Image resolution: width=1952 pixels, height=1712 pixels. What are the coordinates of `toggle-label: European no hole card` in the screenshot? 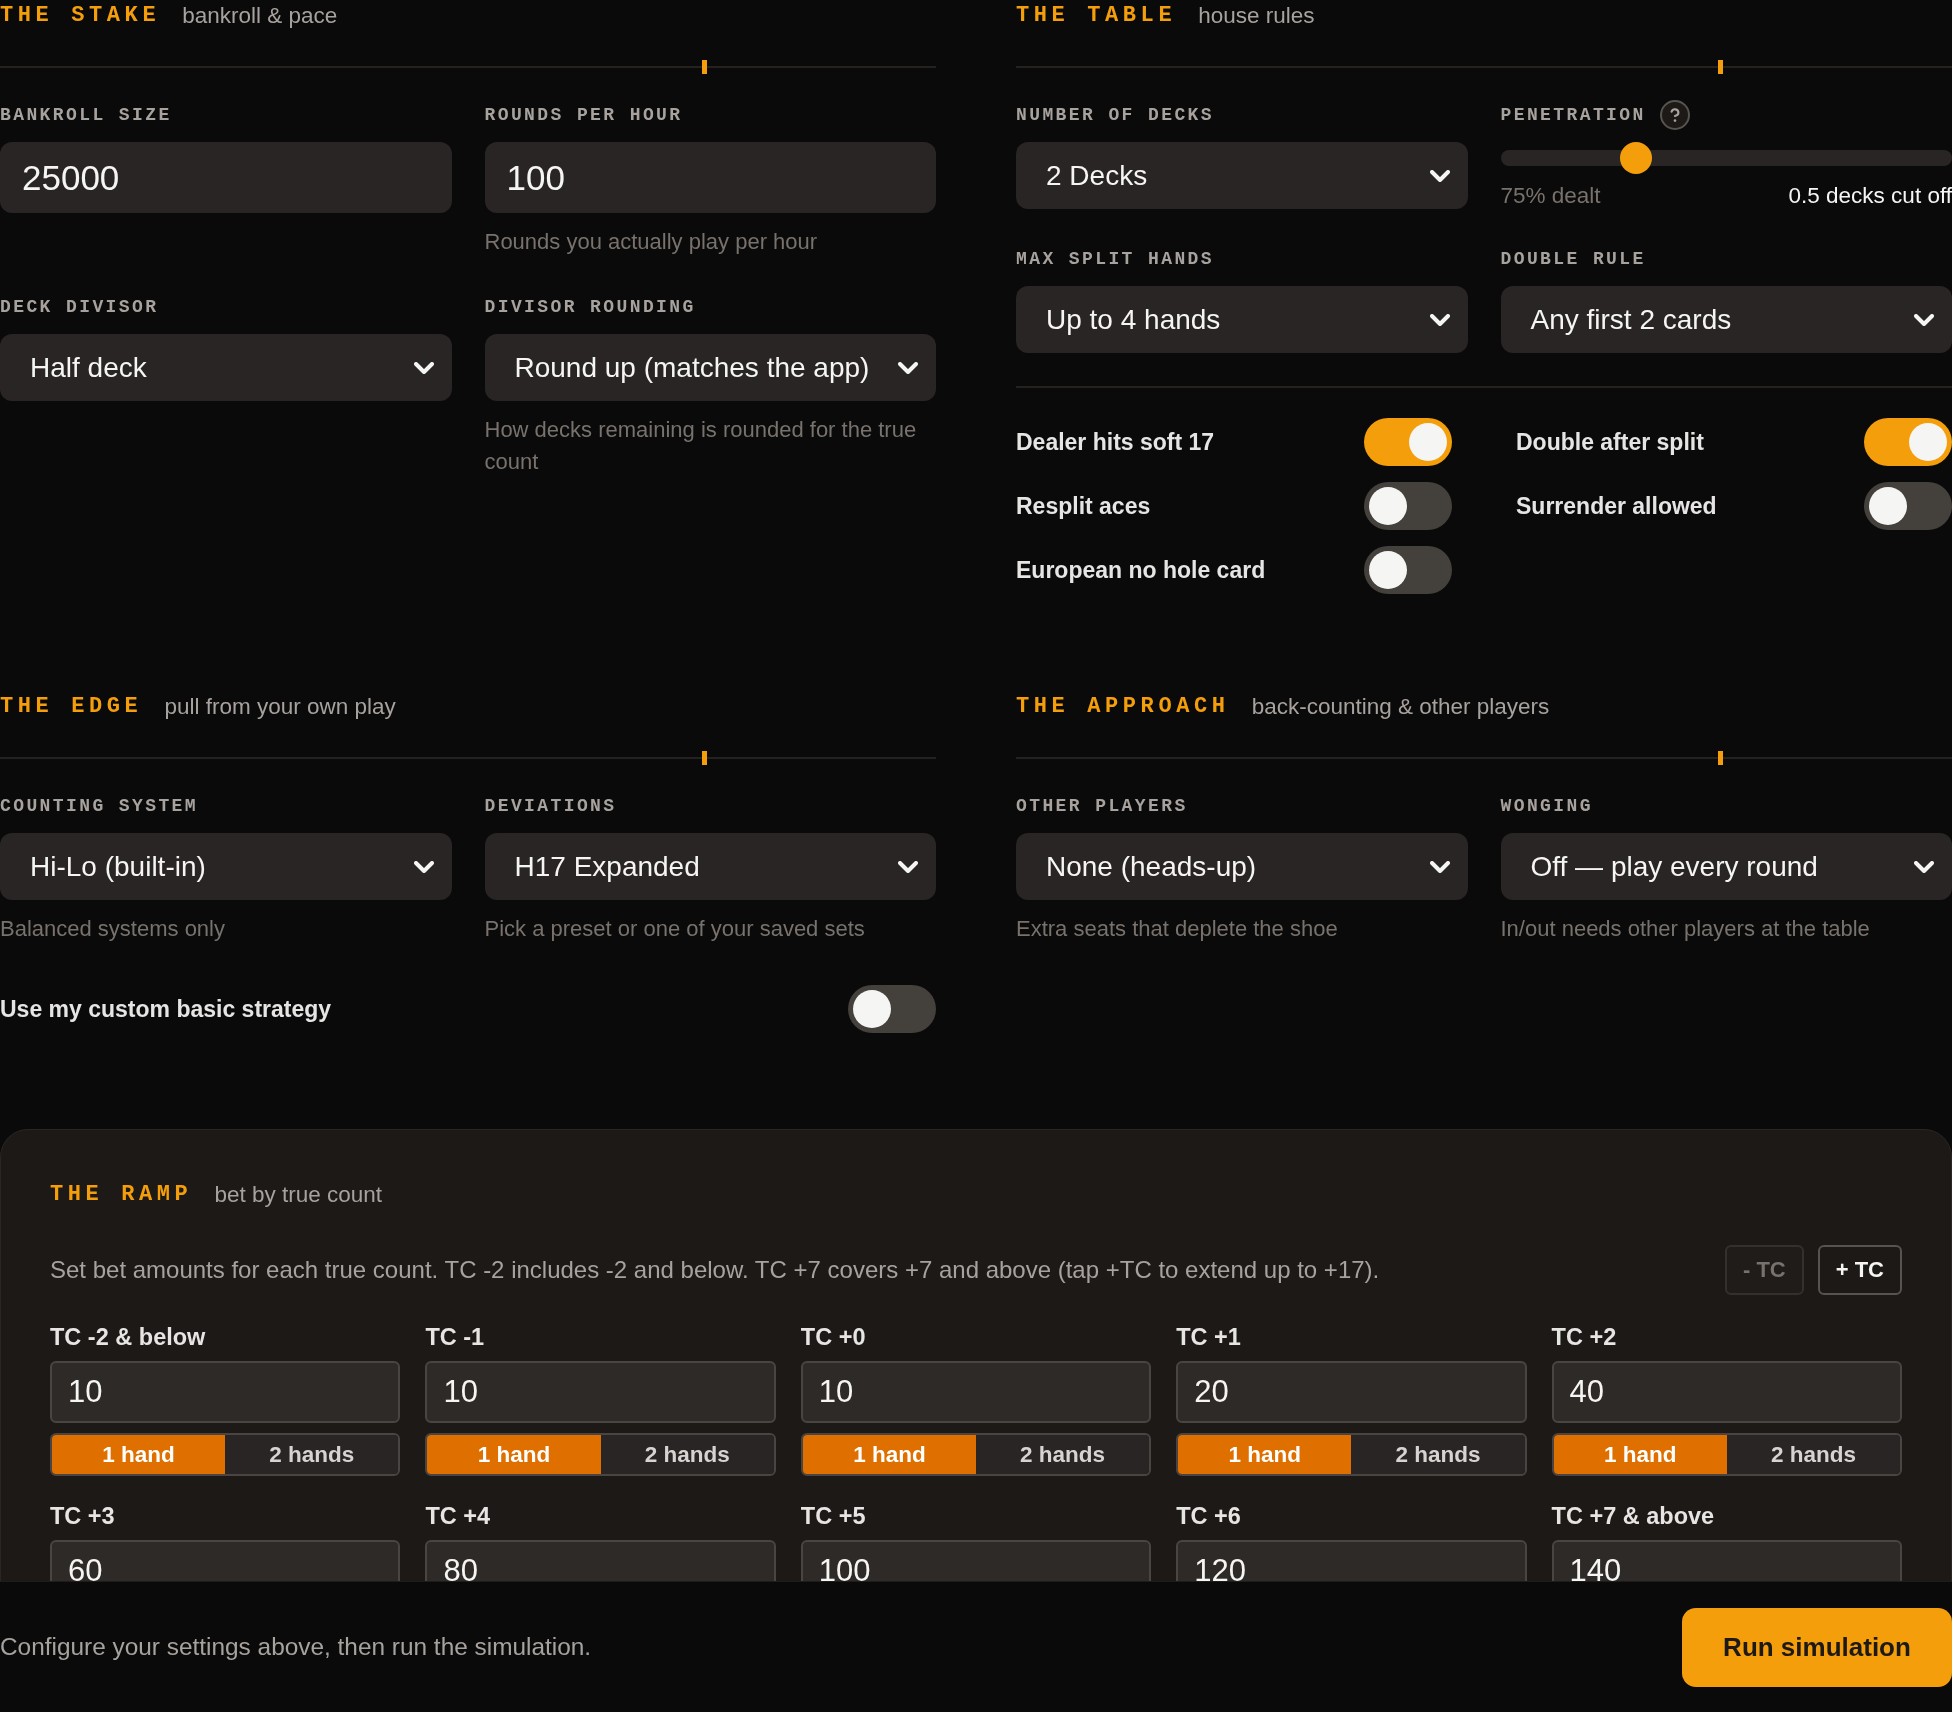 It's located at (1141, 570).